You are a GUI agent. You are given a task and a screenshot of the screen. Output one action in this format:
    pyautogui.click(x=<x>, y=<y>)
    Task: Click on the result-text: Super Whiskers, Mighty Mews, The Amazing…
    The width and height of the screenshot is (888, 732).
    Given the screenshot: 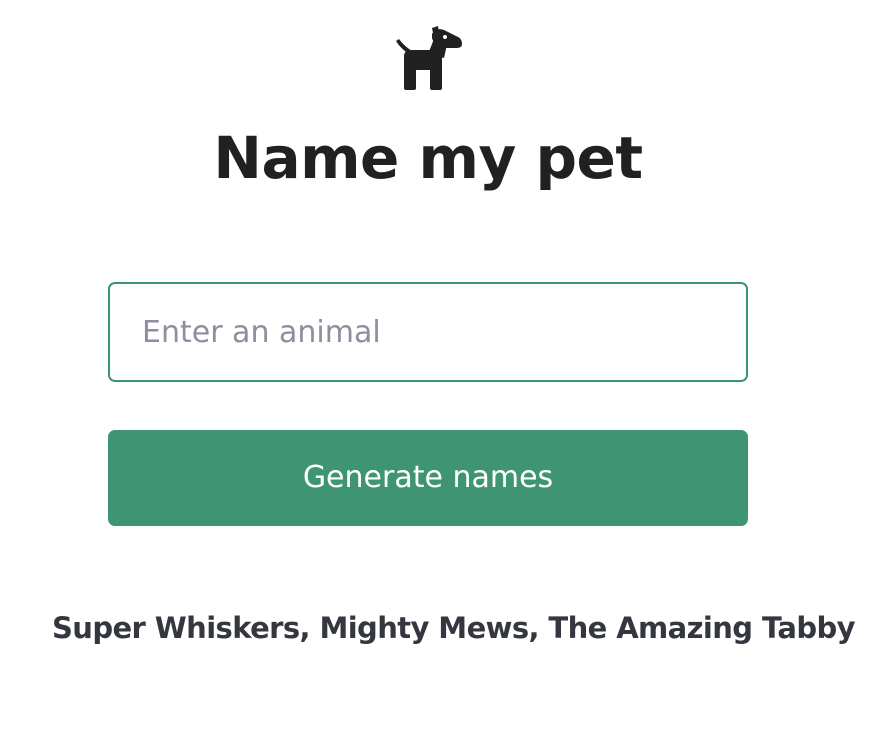 What is the action you would take?
    pyautogui.click(x=454, y=628)
    